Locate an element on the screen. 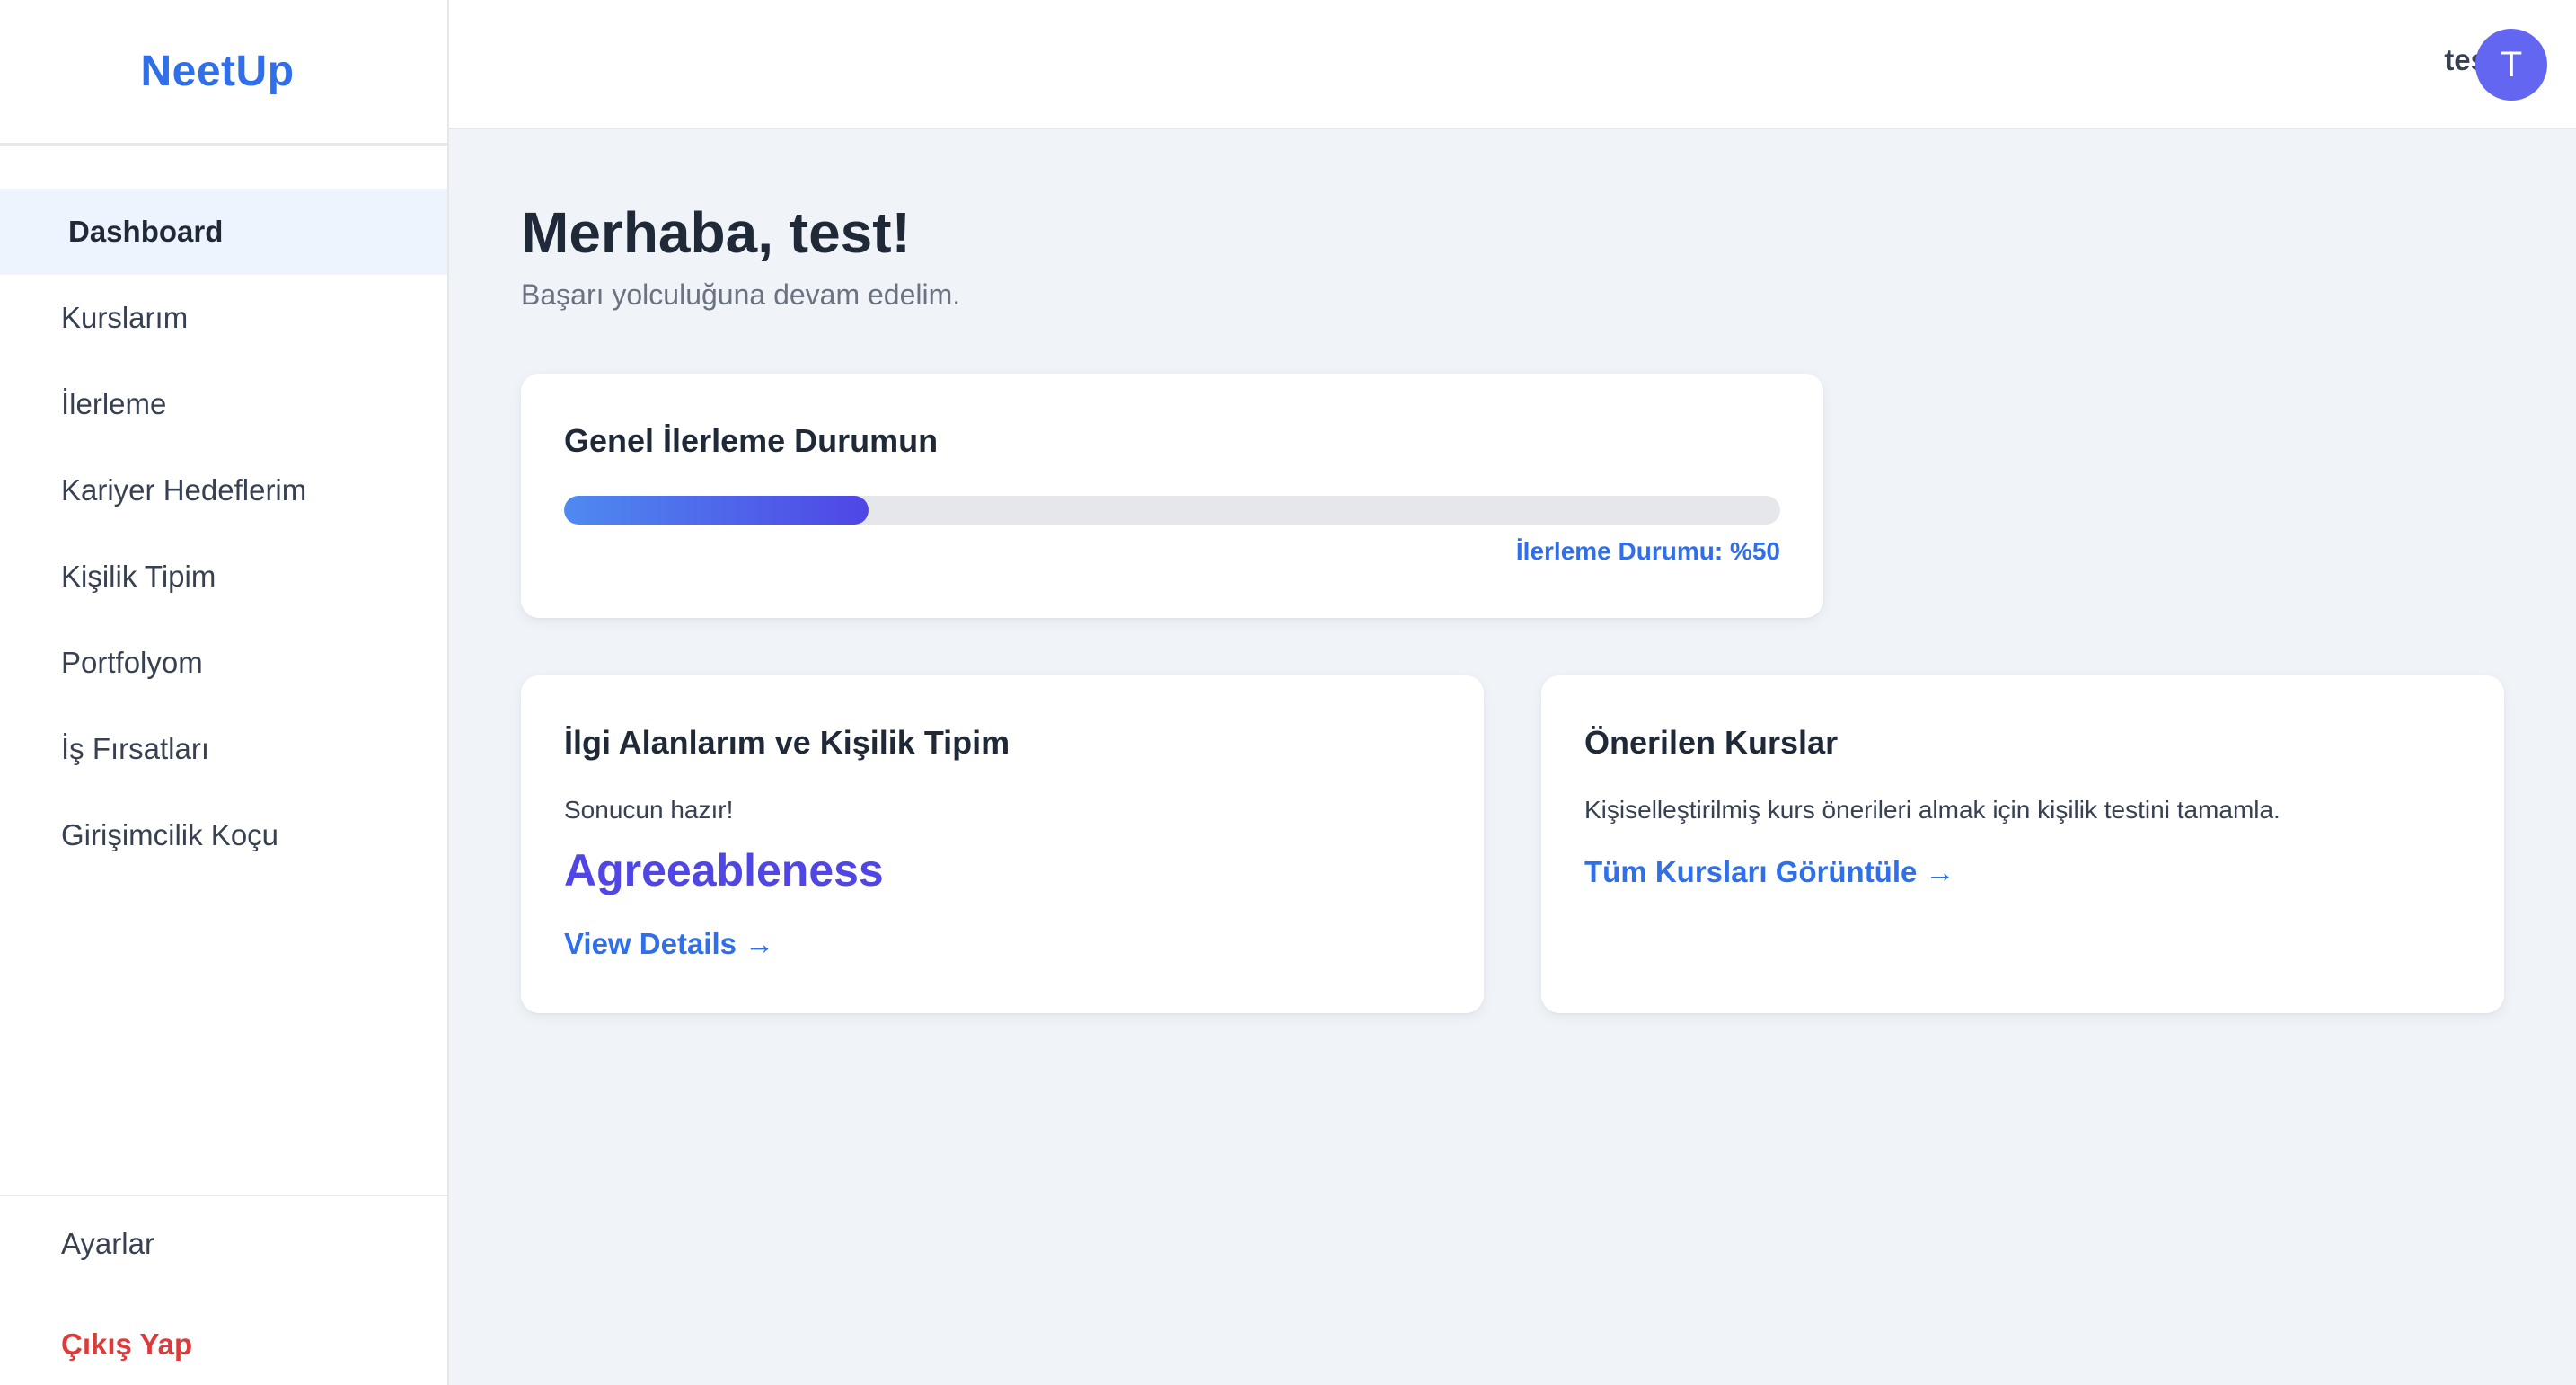 This screenshot has width=2576, height=1385. page-subtitle: Başarı yolculuğuna devam edelim. is located at coordinates (741, 294).